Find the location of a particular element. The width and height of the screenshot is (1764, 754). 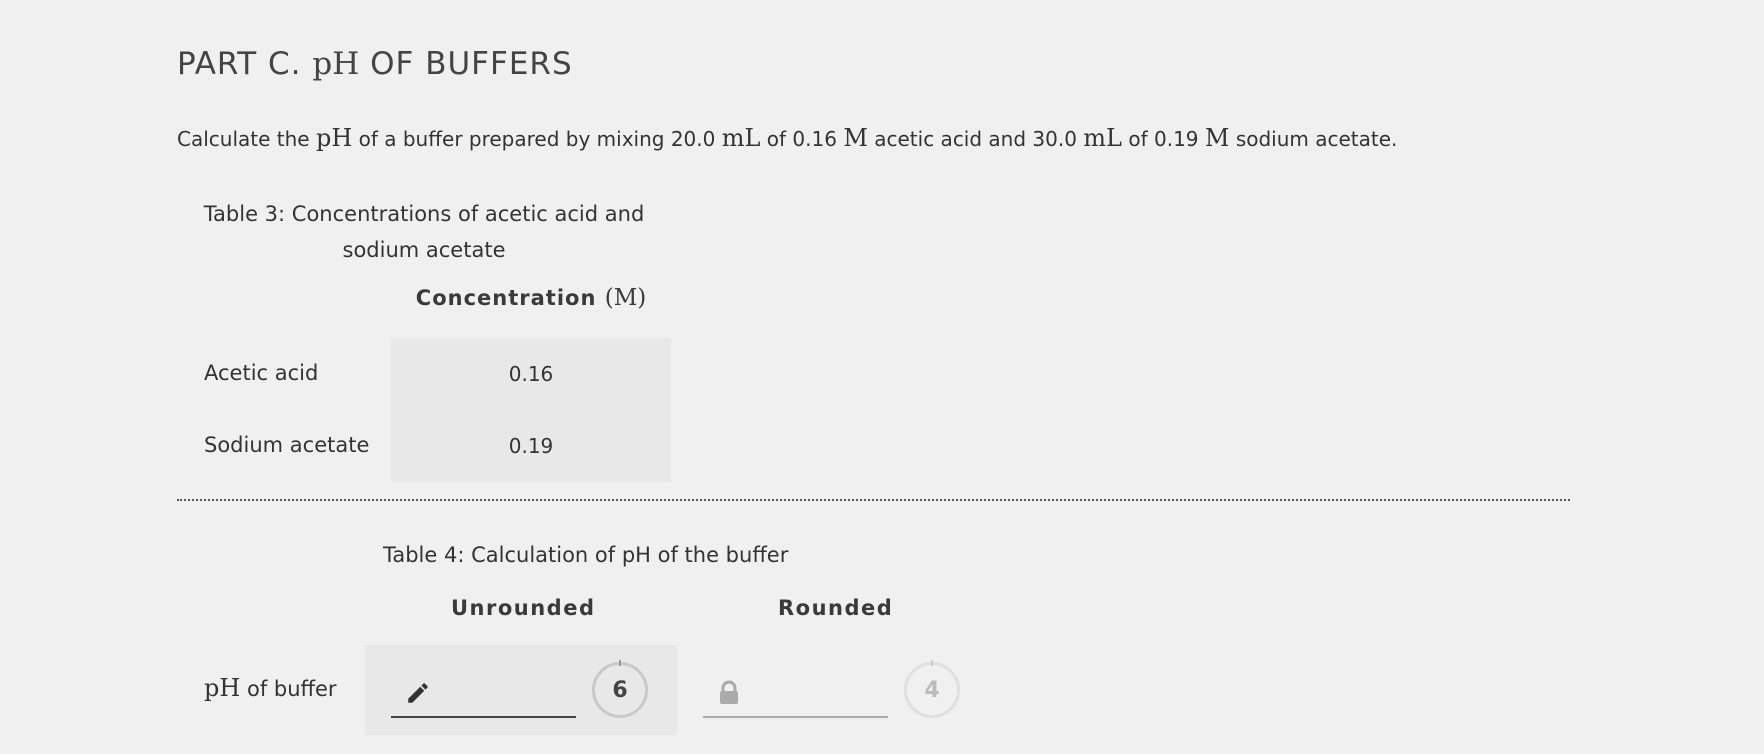

table4-row-label: pH of buffer is located at coordinates (270, 688).